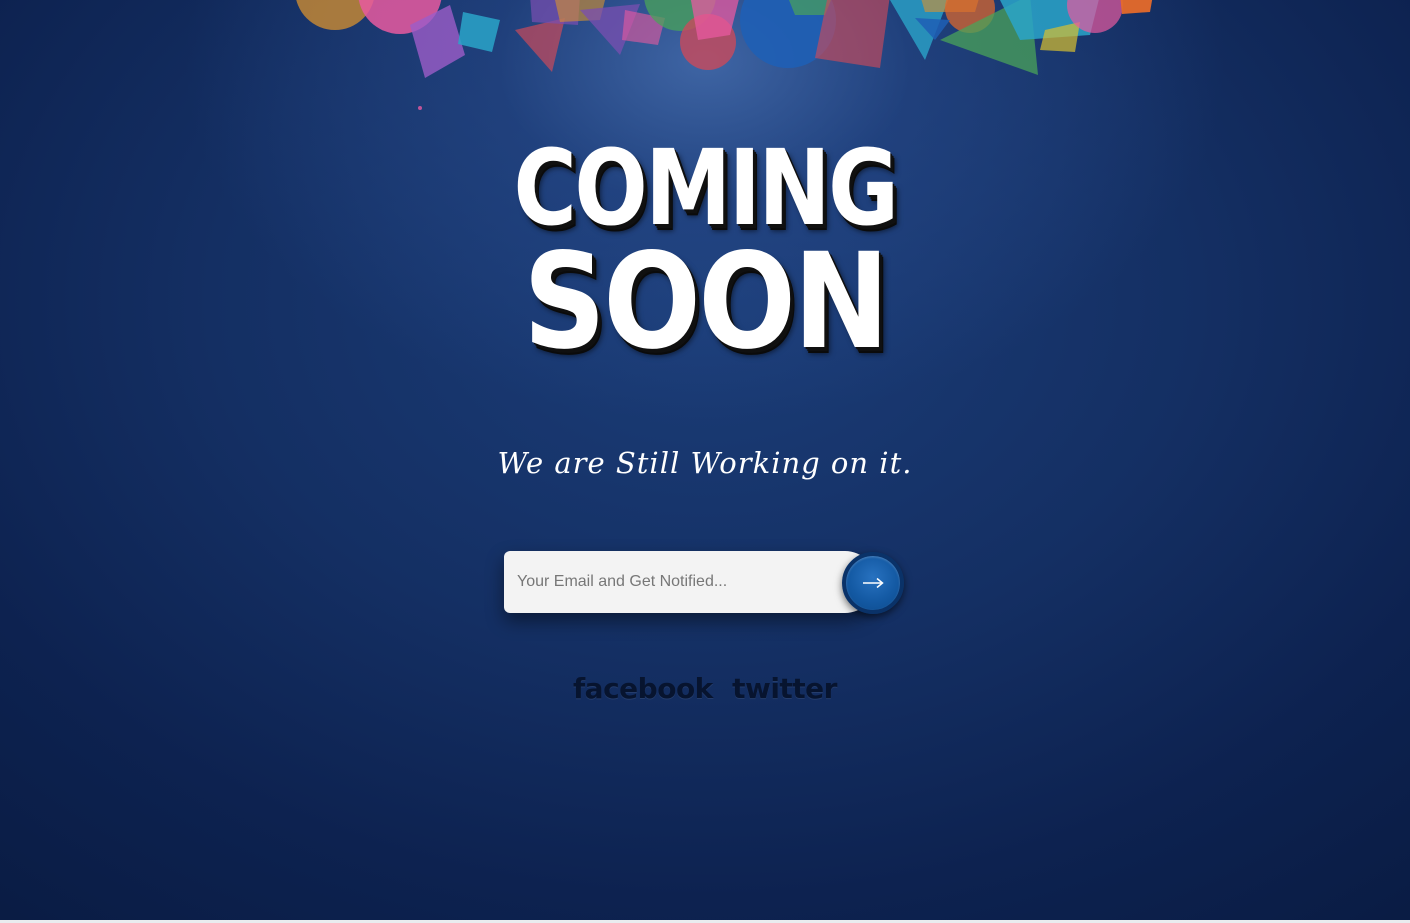 Image resolution: width=1410 pixels, height=923 pixels. Describe the element at coordinates (724, 55) in the screenshot. I see `decorative-confetti-shapes` at that location.